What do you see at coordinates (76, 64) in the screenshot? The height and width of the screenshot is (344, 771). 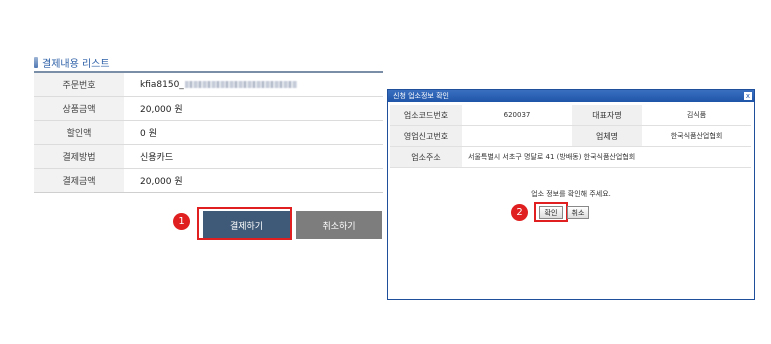 I see `section-title-text: 결제내용 리스트` at bounding box center [76, 64].